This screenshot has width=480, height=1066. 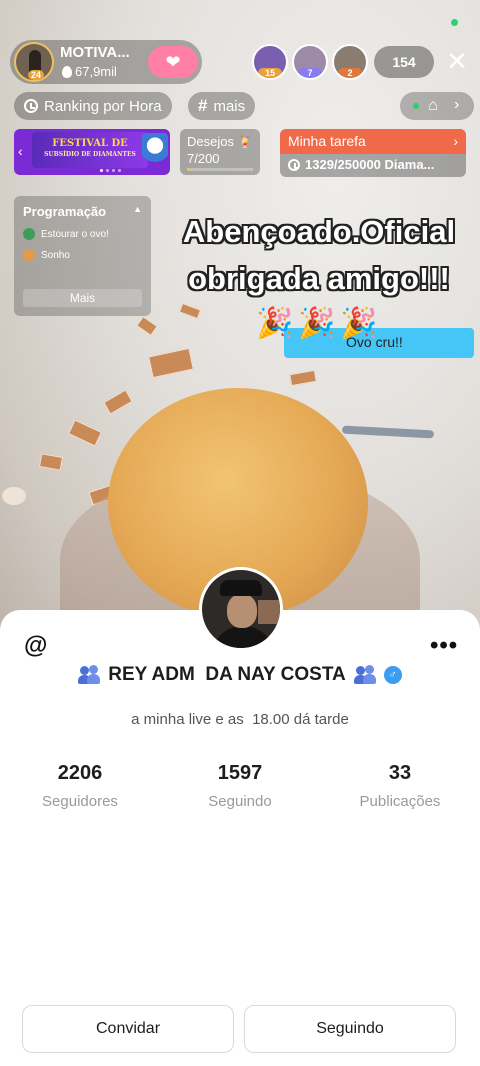 I want to click on host-popularity: 67,9mil, so click(x=89, y=71).